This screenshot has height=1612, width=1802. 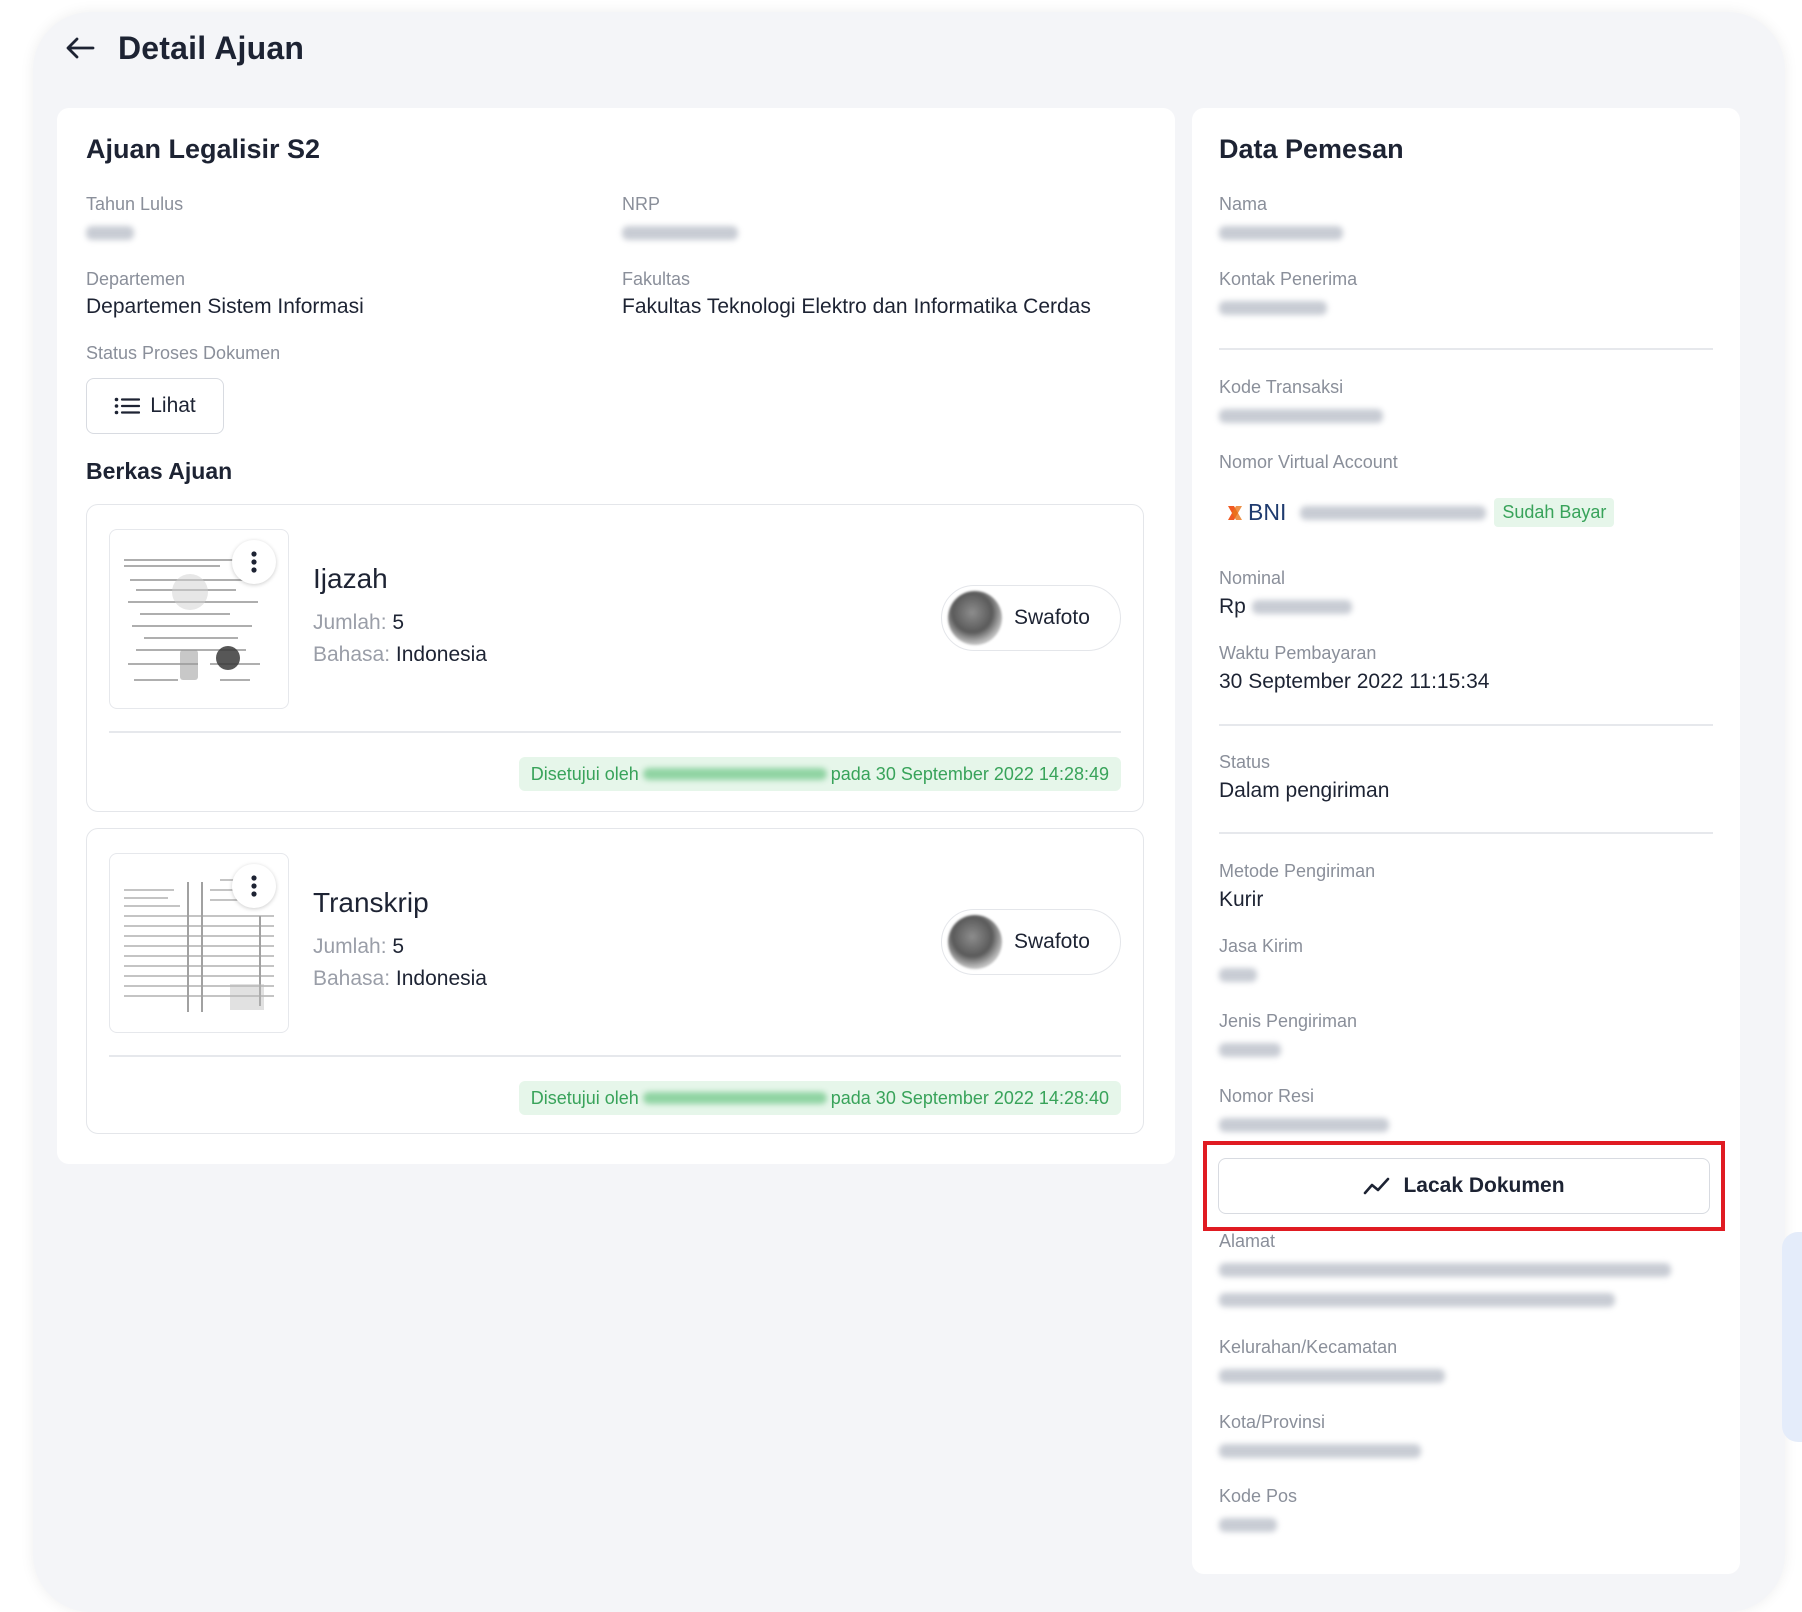 I want to click on document-name: Transkrip, so click(x=371, y=902).